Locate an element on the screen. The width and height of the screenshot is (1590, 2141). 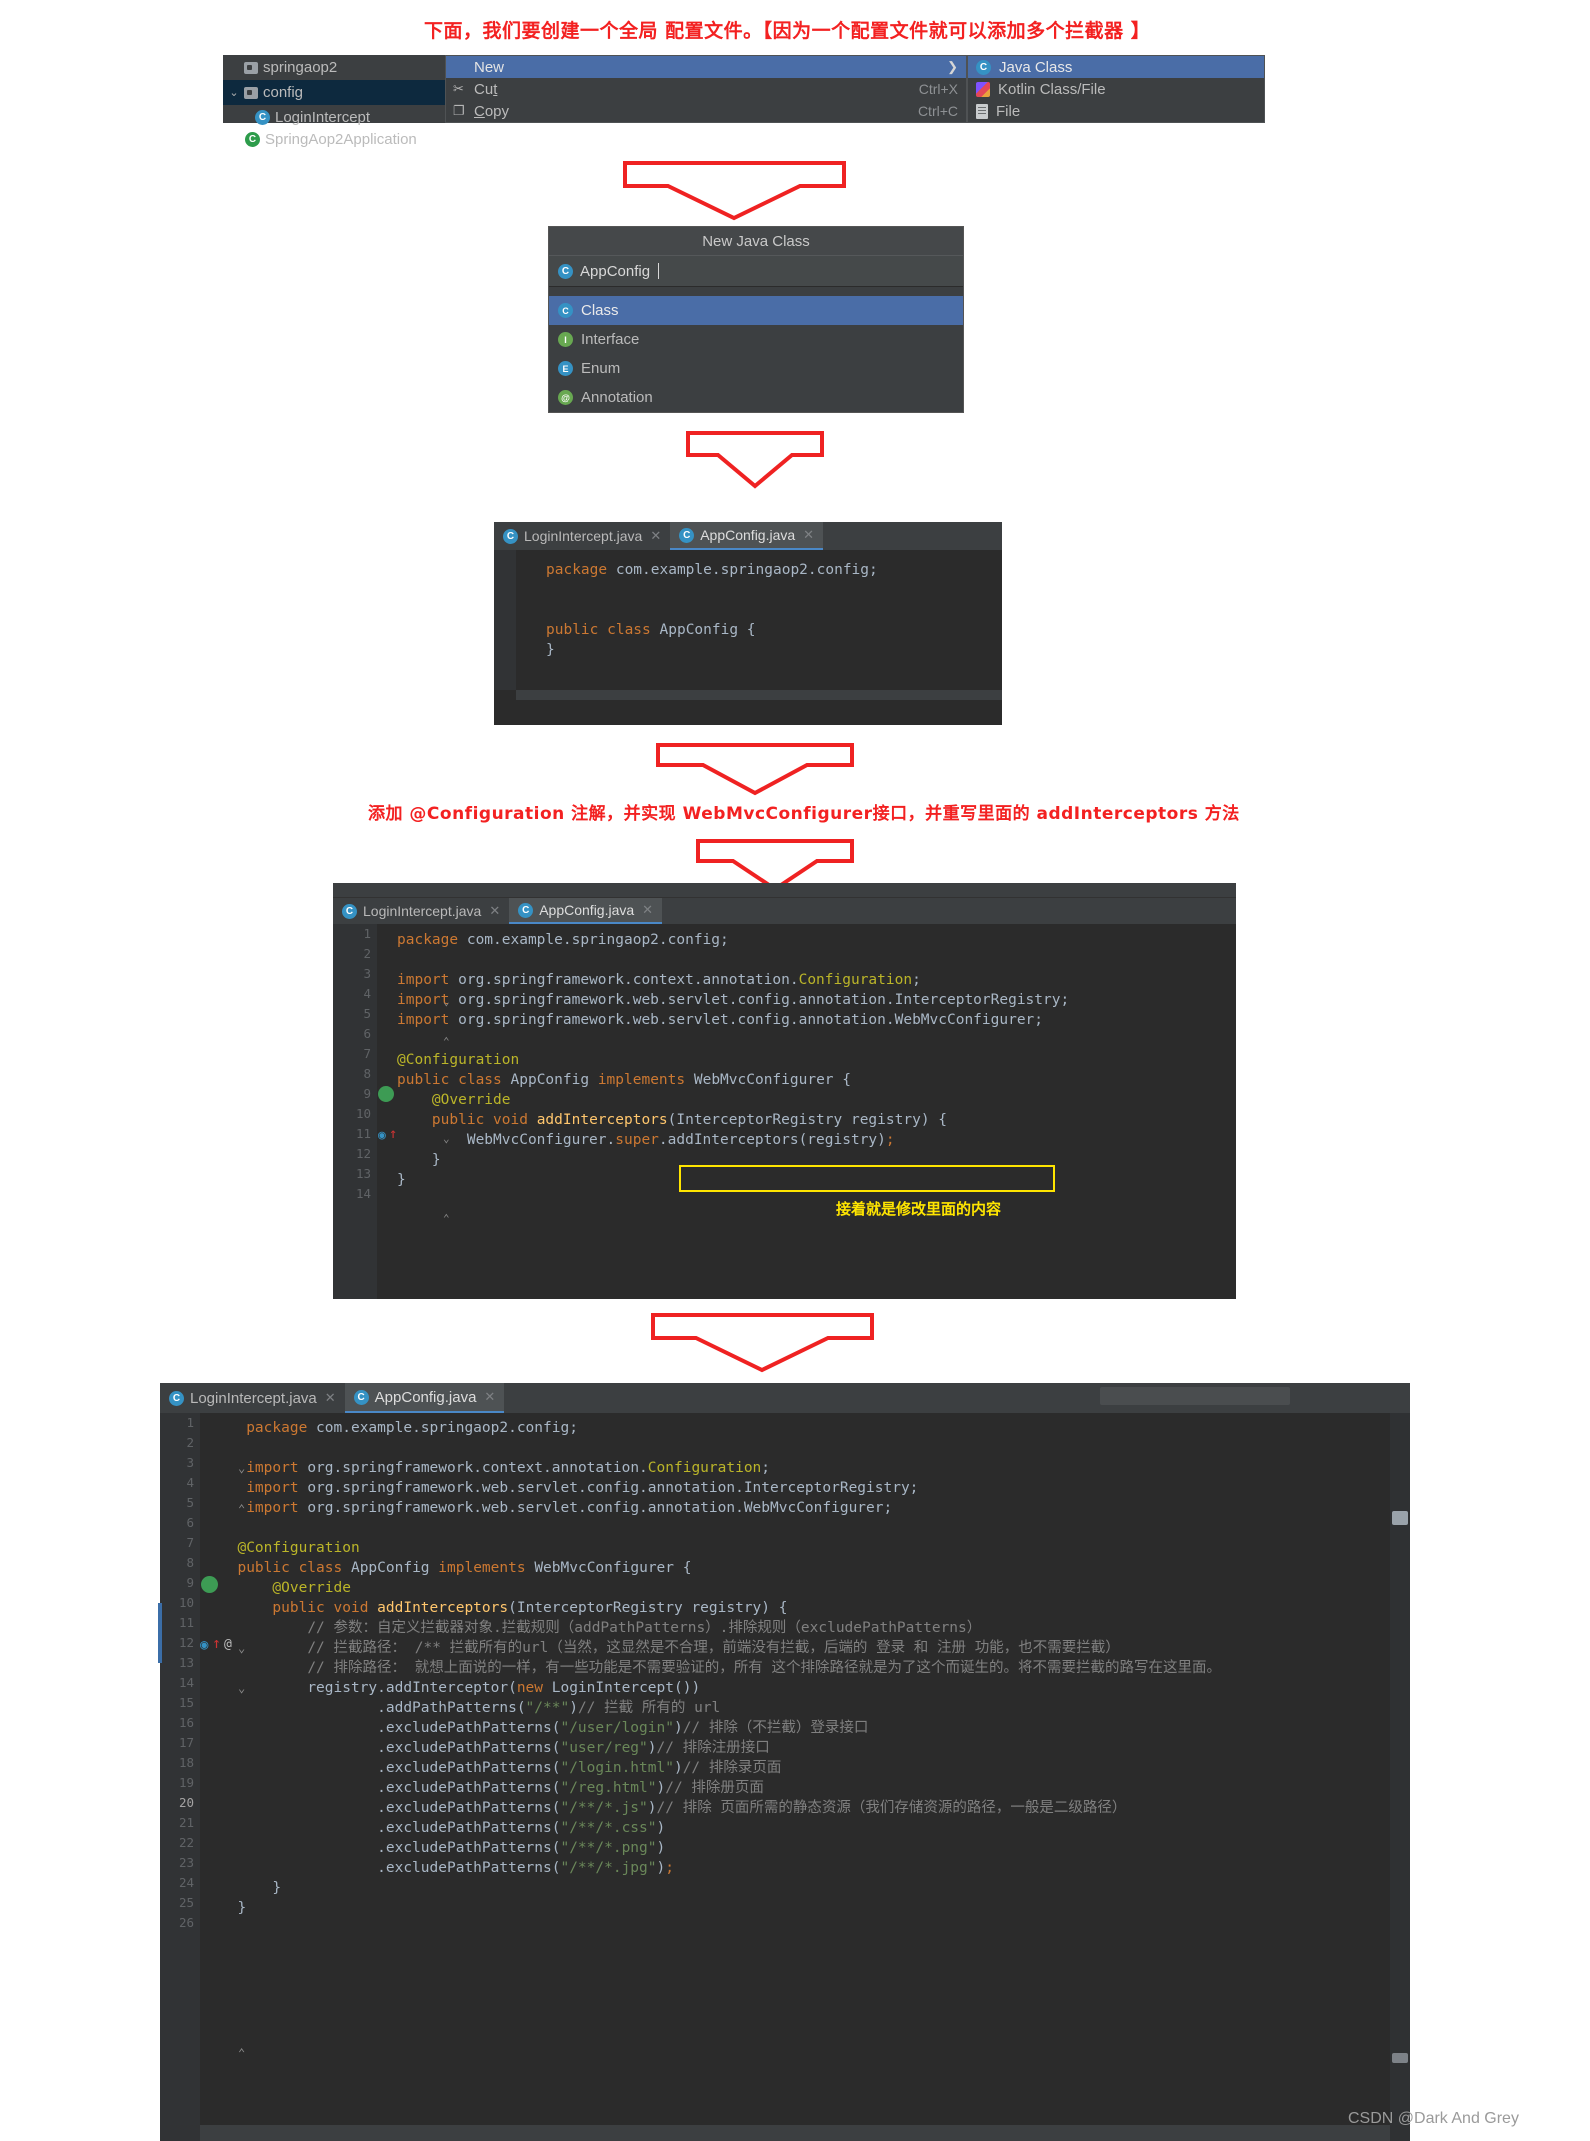
menu-item-label: New is located at coordinates (489, 67).